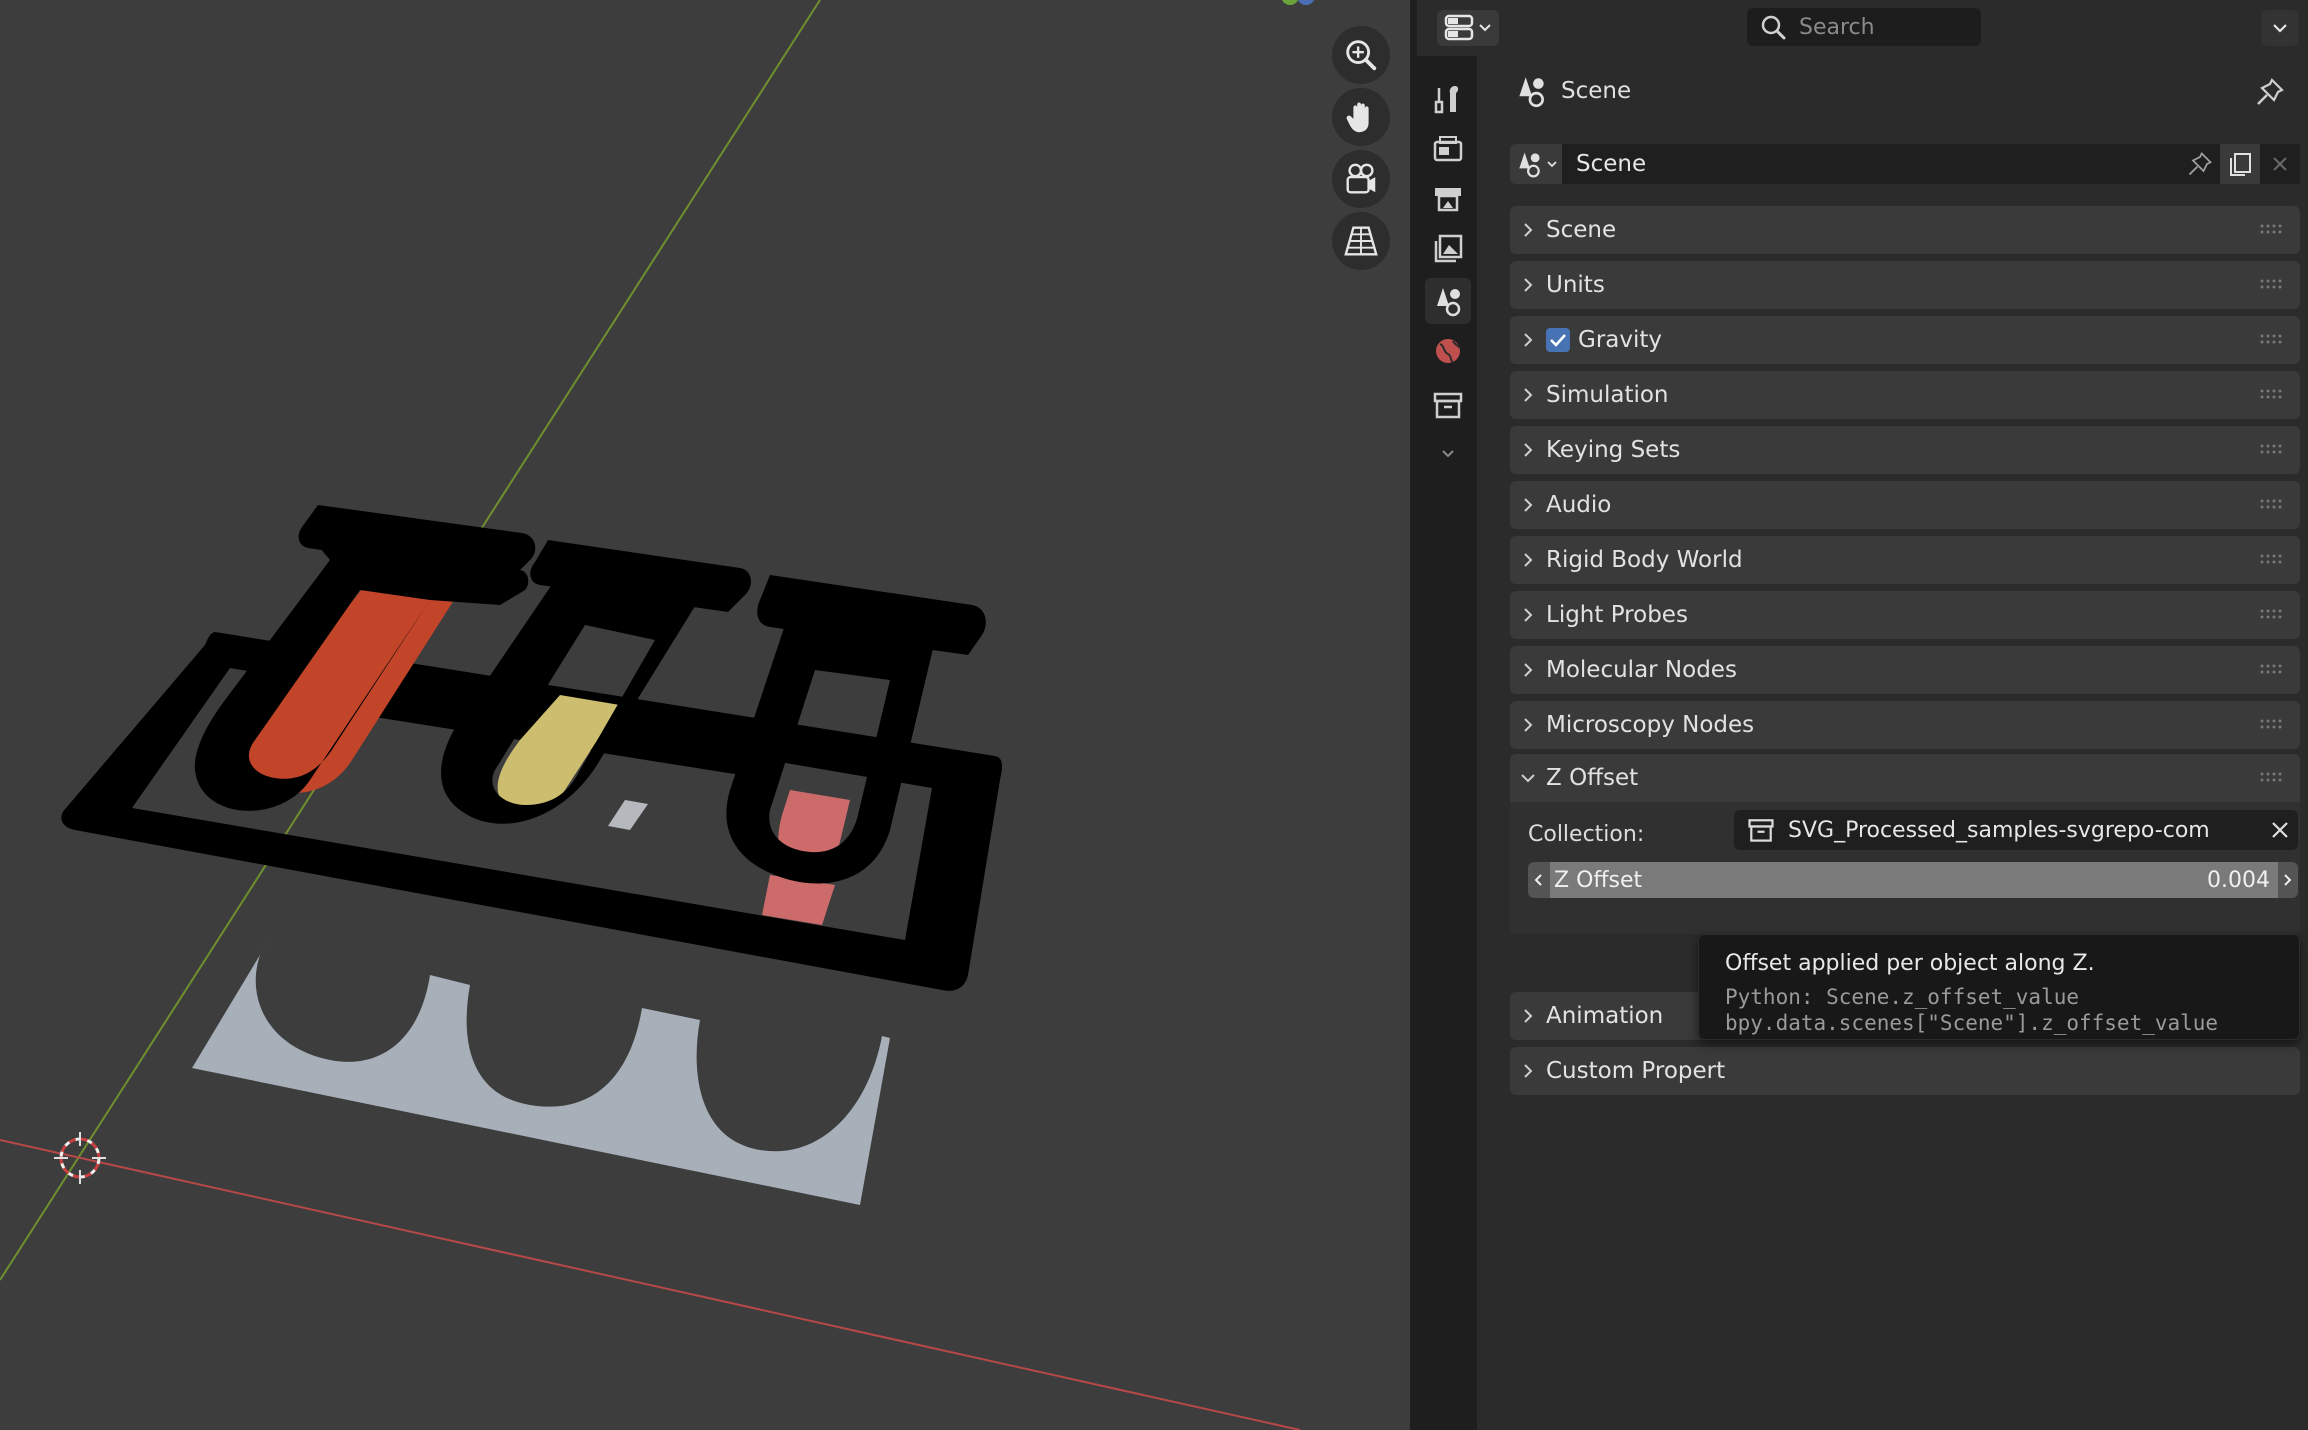 This screenshot has height=1430, width=2308. Describe the element at coordinates (1999, 830) in the screenshot. I see `collection-value: SVG_Processed_samples-svgrepo-com` at that location.